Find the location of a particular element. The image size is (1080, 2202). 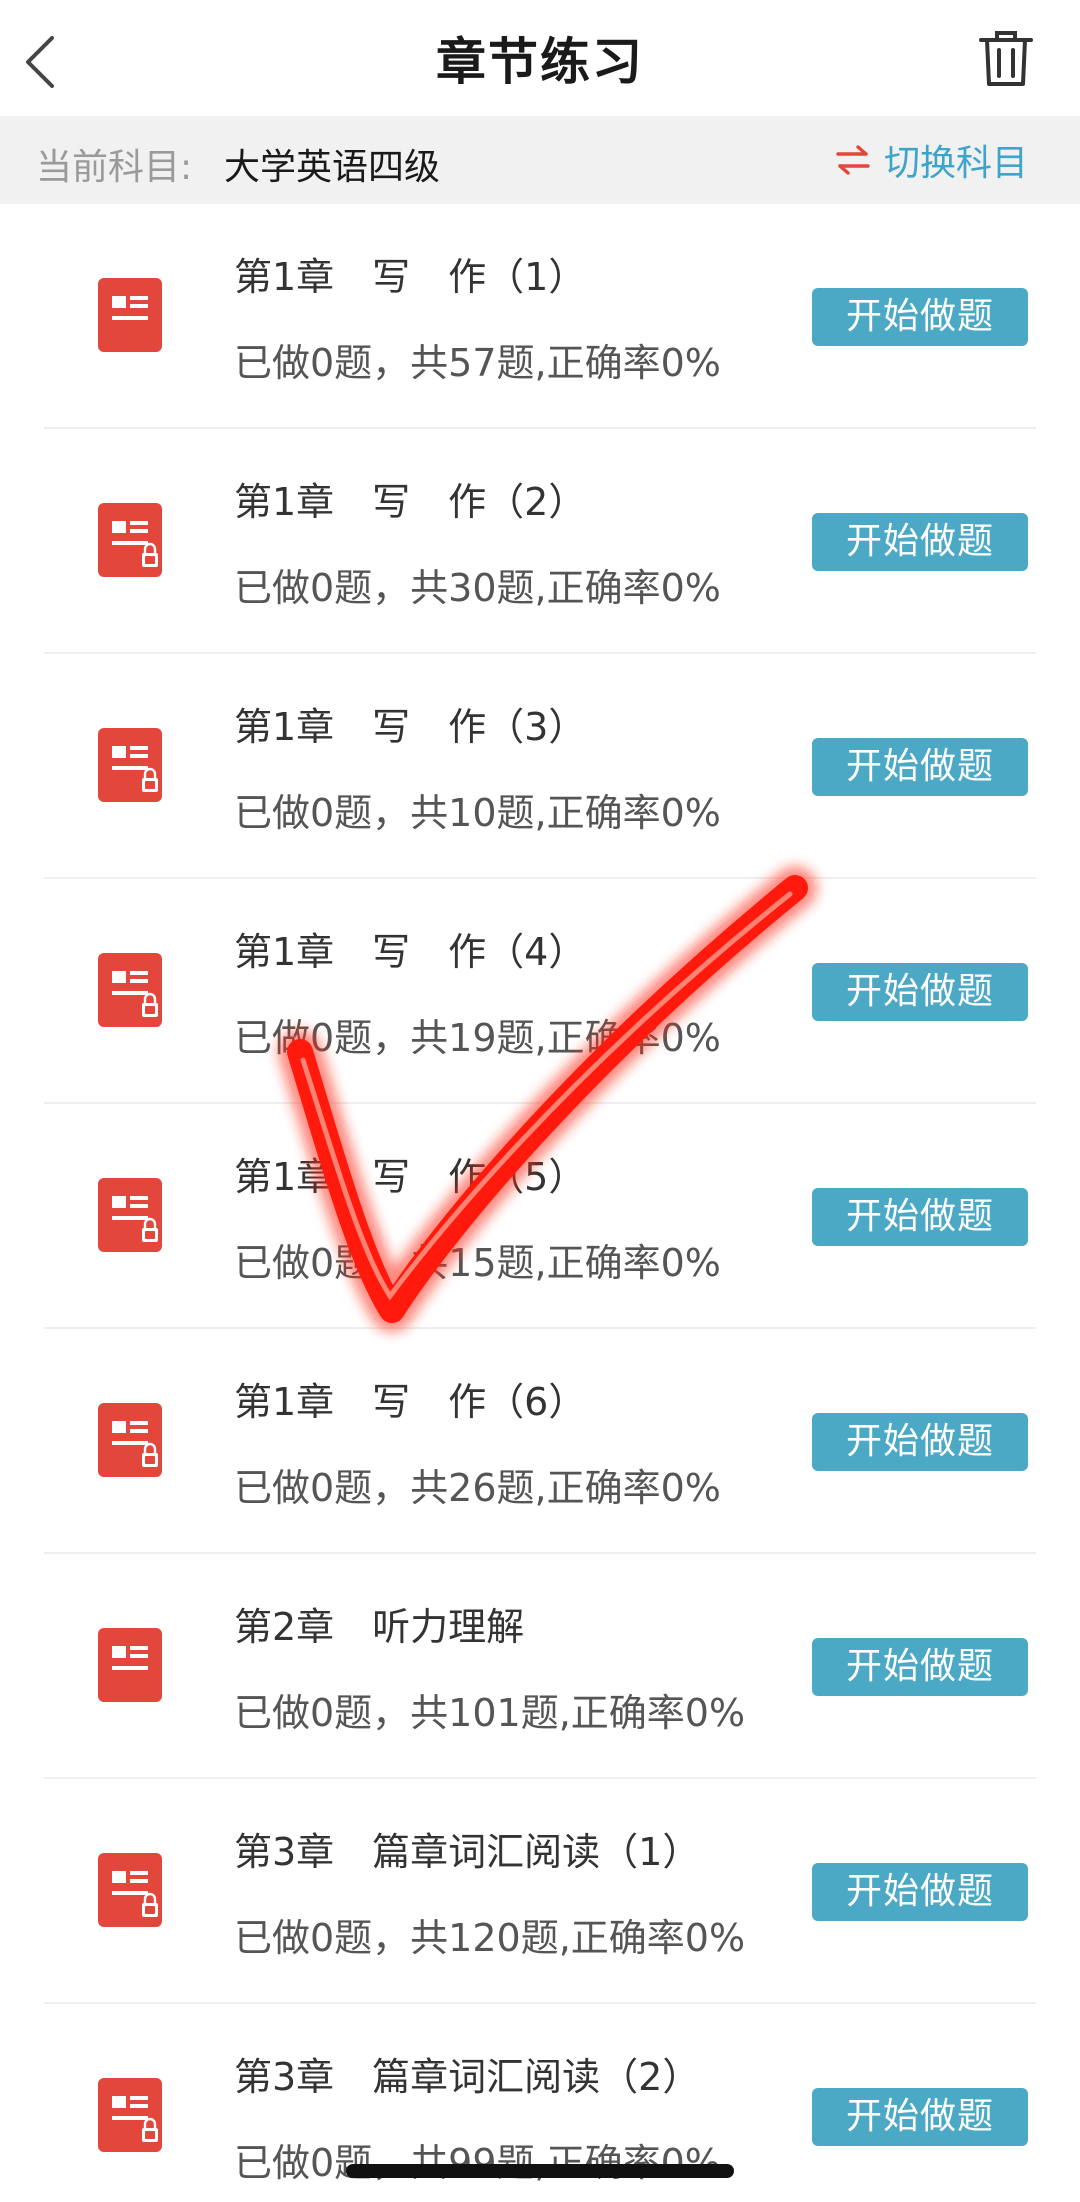

switch-subject-button: 切换科目 is located at coordinates (932, 160).